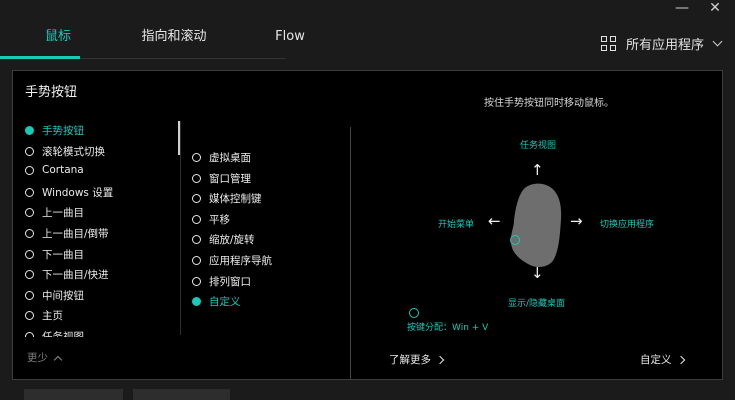 Image resolution: width=735 pixels, height=400 pixels. I want to click on function-option: 下一曲目, so click(54, 254).